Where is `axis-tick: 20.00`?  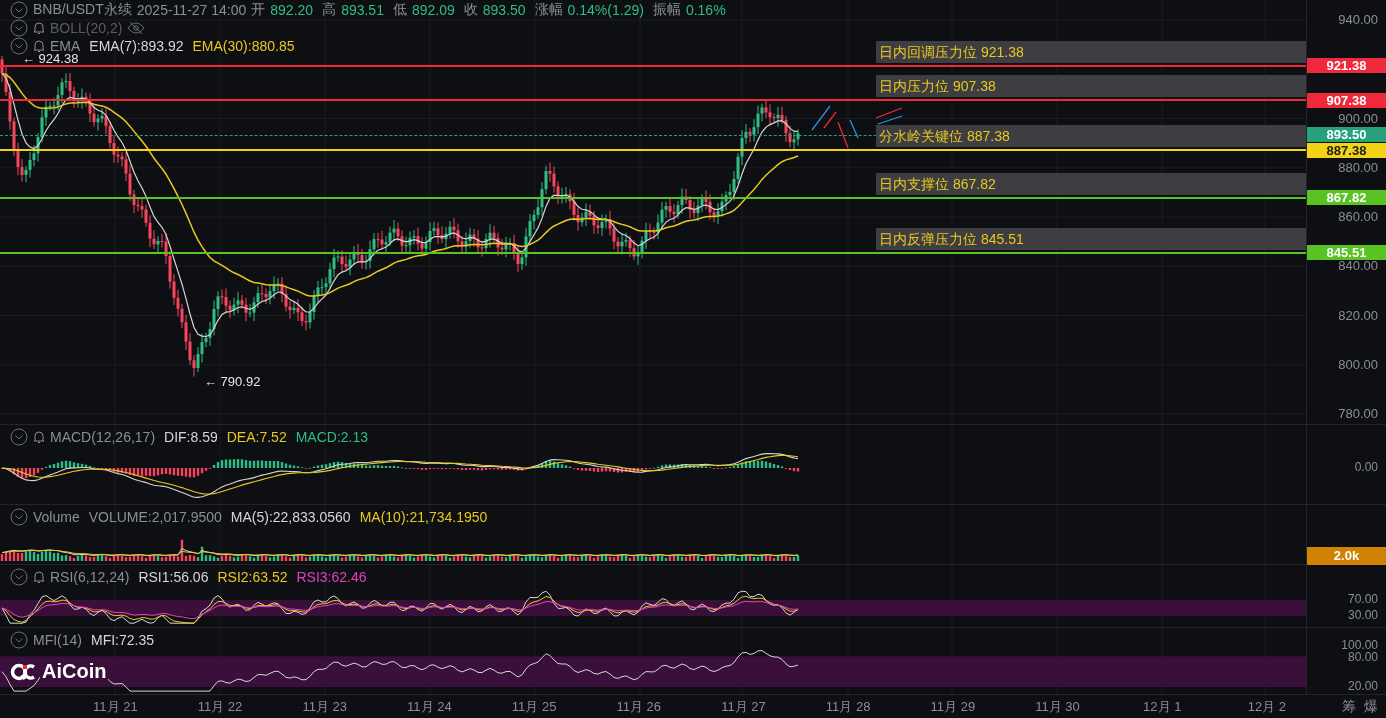
axis-tick: 20.00 is located at coordinates (1362, 686).